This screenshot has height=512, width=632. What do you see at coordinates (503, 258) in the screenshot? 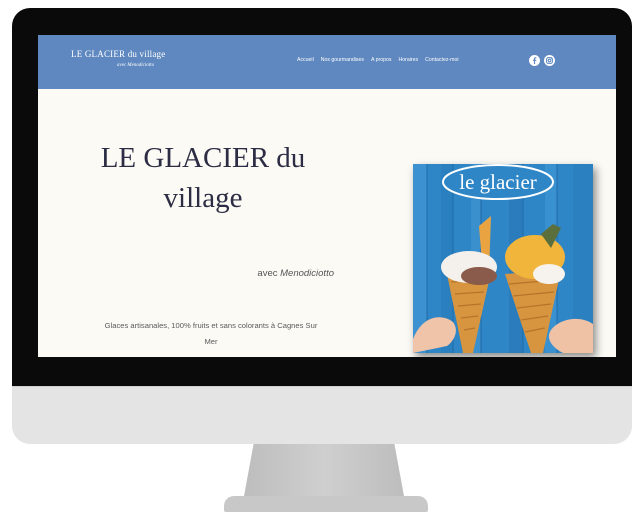
I see `ice-cream-photo: le glacier` at bounding box center [503, 258].